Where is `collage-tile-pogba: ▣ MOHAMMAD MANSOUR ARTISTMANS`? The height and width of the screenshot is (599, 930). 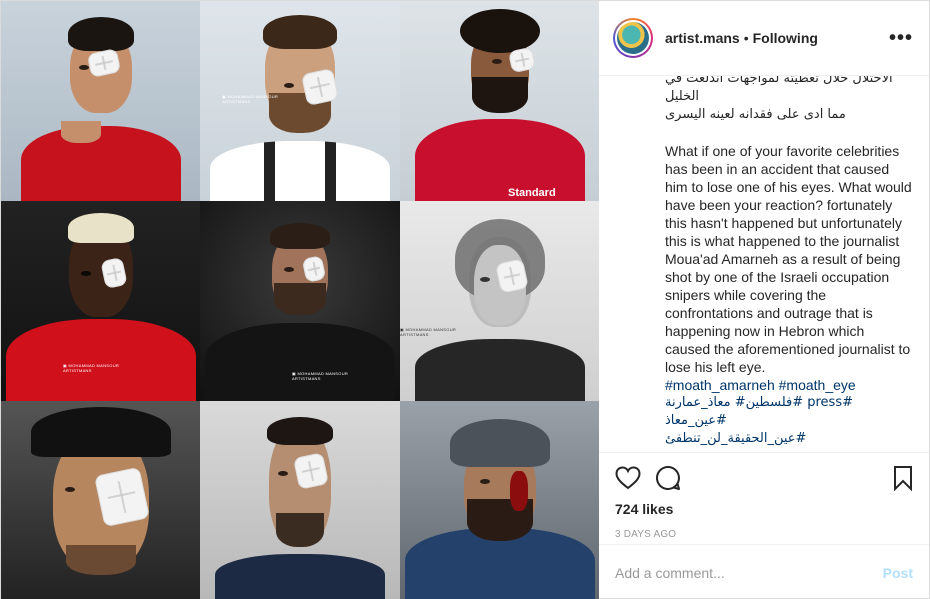 collage-tile-pogba: ▣ MOHAMMAD MANSOUR ARTISTMANS is located at coordinates (100, 301).